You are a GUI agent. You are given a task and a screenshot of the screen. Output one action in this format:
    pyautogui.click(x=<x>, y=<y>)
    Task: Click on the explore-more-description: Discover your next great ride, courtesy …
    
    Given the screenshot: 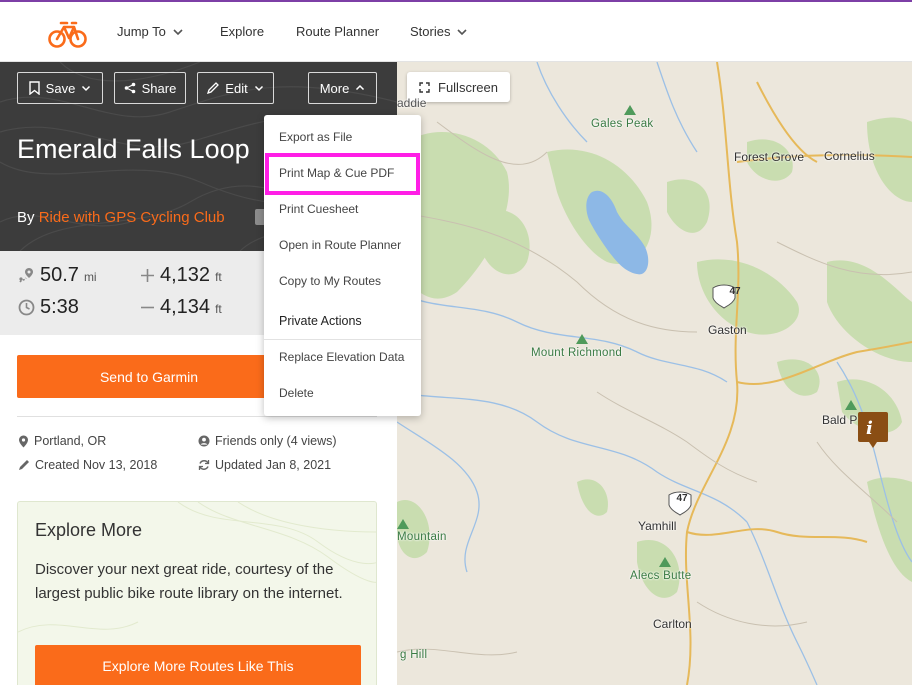 What is the action you would take?
    pyautogui.click(x=189, y=581)
    